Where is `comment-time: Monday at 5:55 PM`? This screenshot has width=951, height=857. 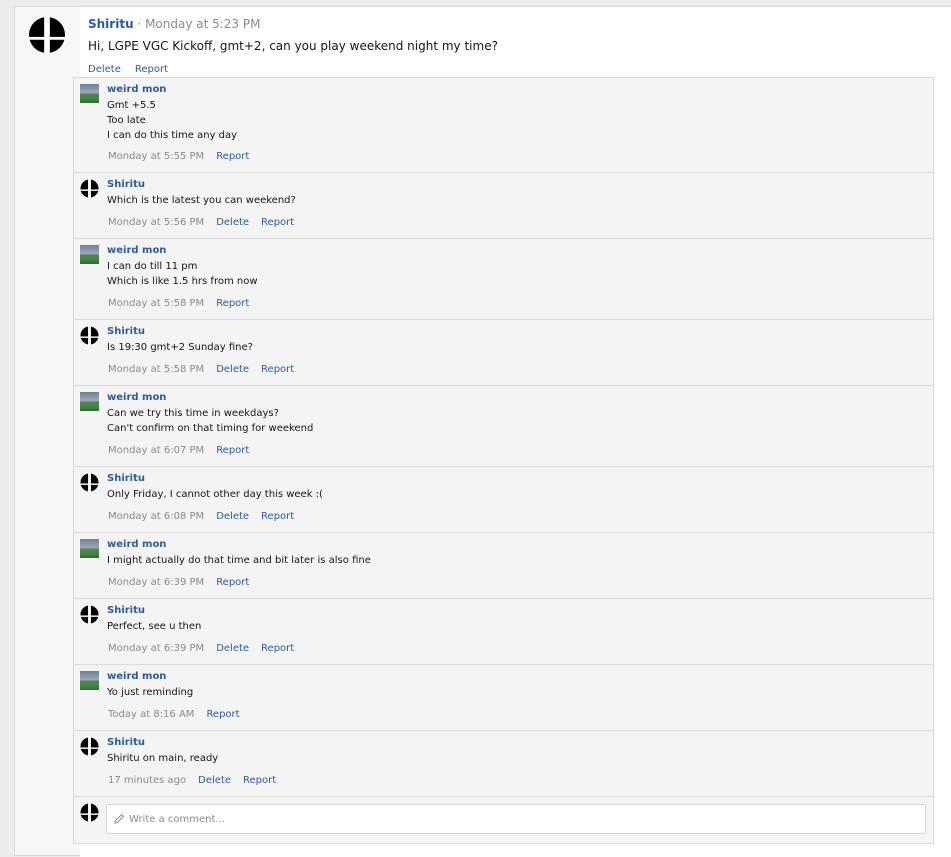 comment-time: Monday at 5:55 PM is located at coordinates (156, 156).